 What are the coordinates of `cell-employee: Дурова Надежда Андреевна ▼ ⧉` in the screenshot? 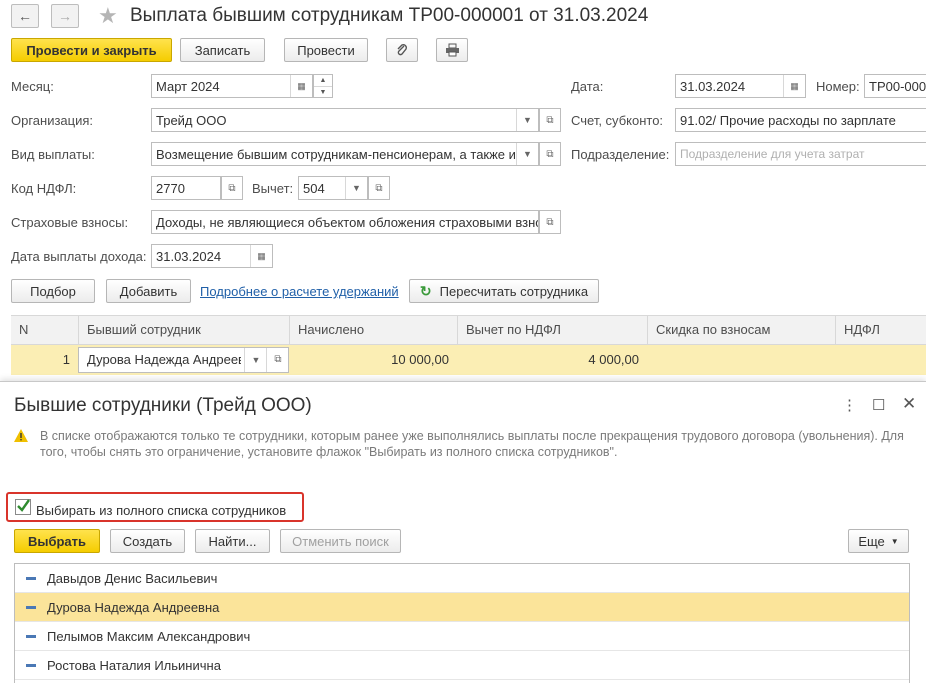 It's located at (183, 360).